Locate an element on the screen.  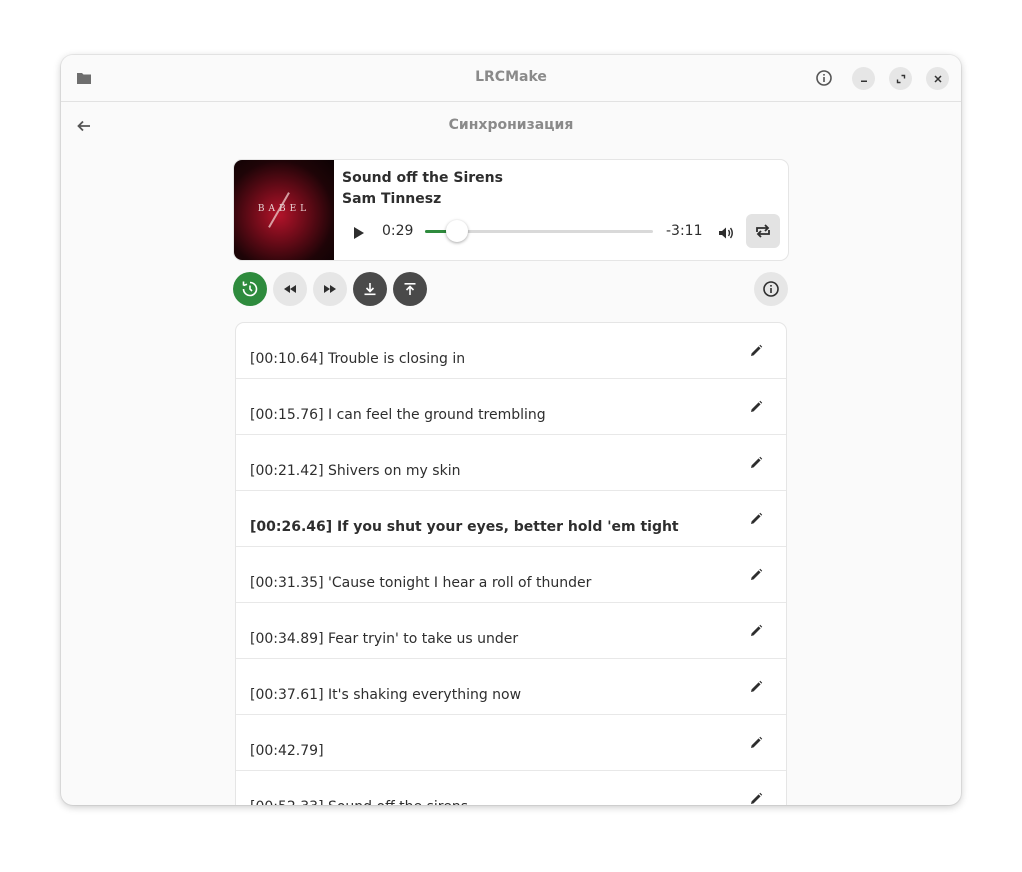
info-button is located at coordinates (771, 289).